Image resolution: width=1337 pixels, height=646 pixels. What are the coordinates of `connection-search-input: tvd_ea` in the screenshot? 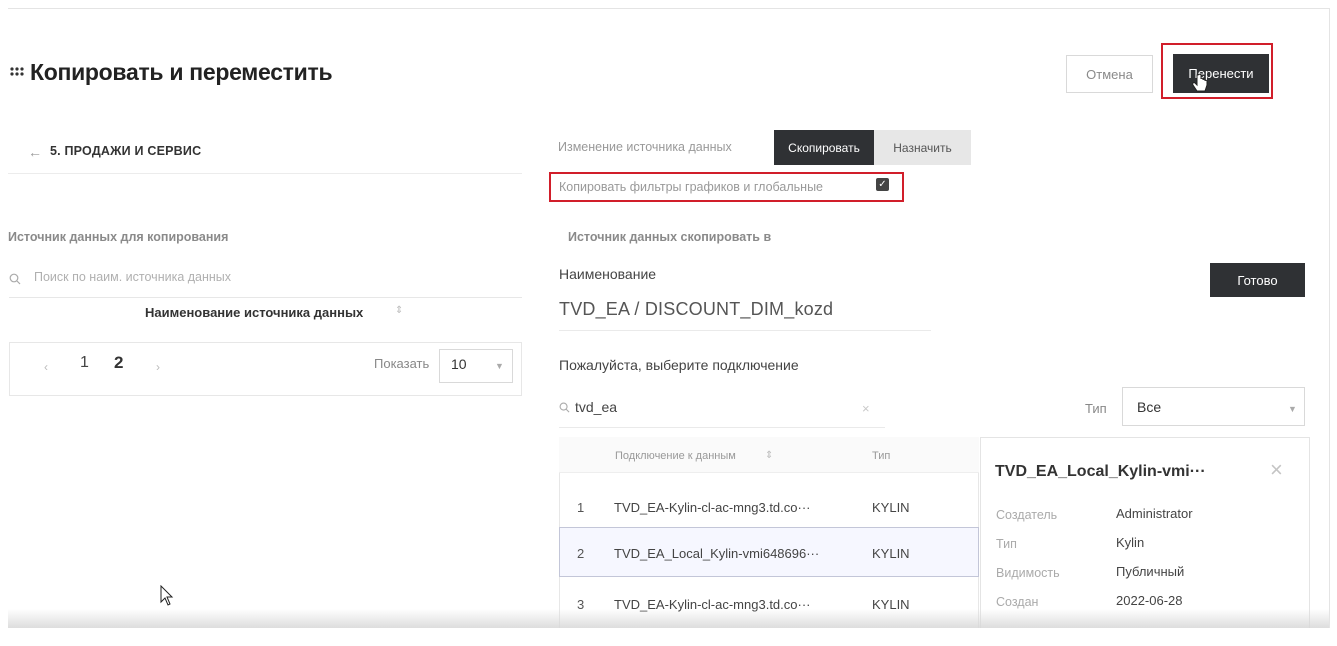 It's located at (596, 407).